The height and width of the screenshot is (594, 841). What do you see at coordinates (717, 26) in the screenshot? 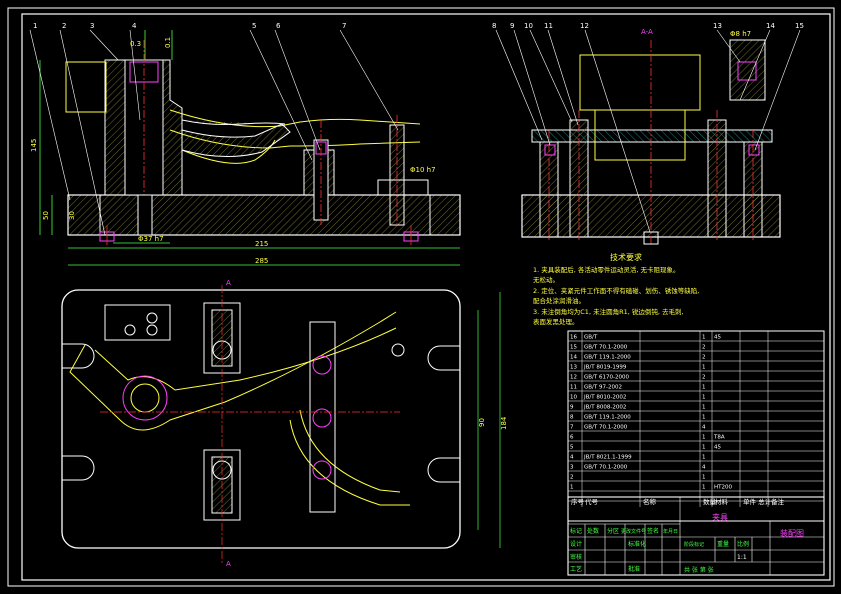
I see `balloon-13: 13` at bounding box center [717, 26].